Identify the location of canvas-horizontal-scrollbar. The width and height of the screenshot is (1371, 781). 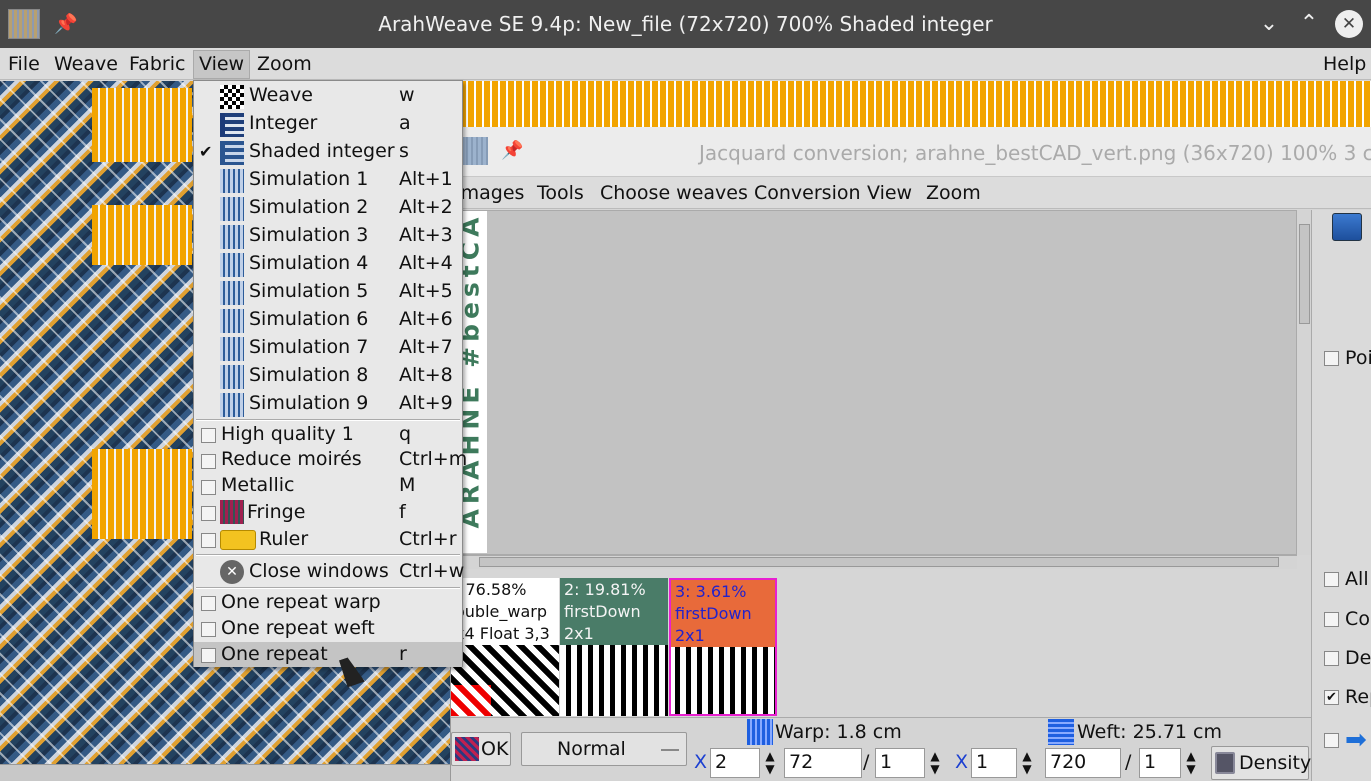
(878, 562).